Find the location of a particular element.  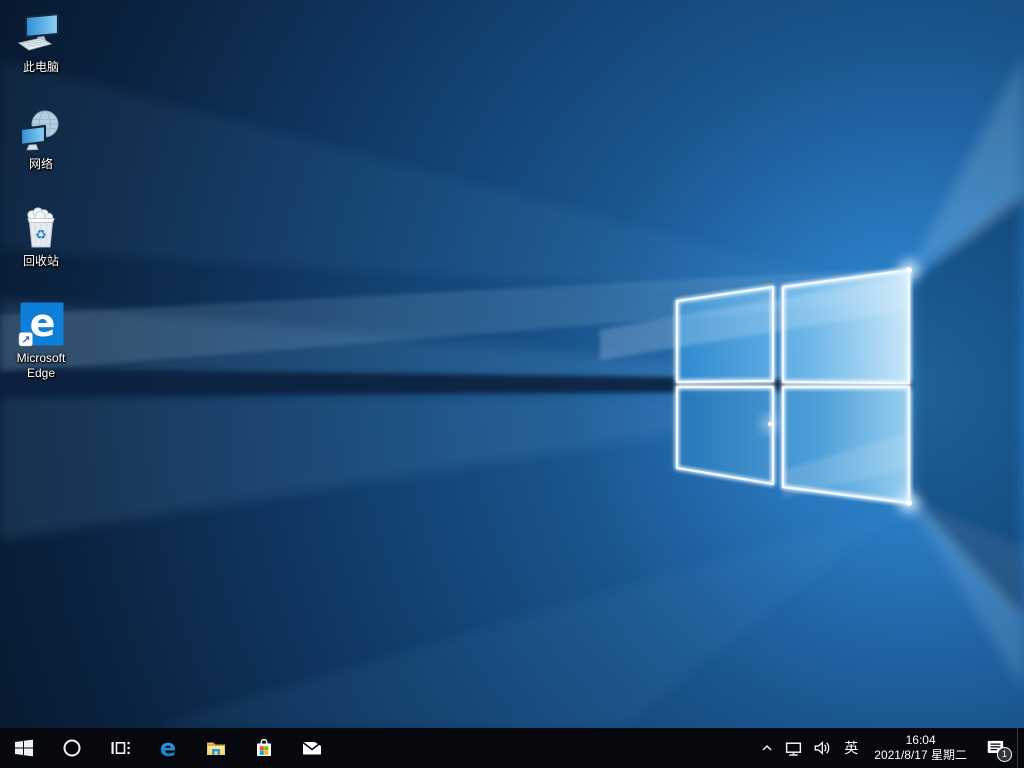

recycle-bin-icon: ♻ is located at coordinates (41, 227).